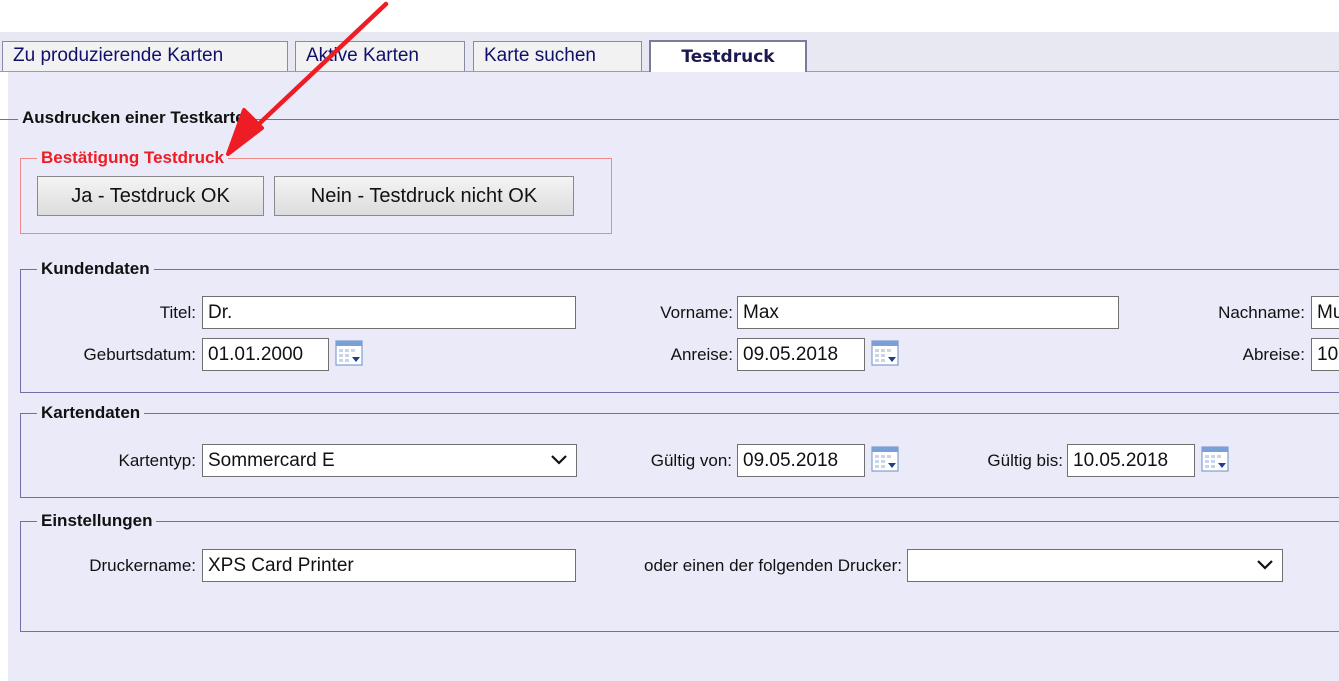  I want to click on section-ausdrucken-legend: Ausdrucken einer Testkarte, so click(133, 118).